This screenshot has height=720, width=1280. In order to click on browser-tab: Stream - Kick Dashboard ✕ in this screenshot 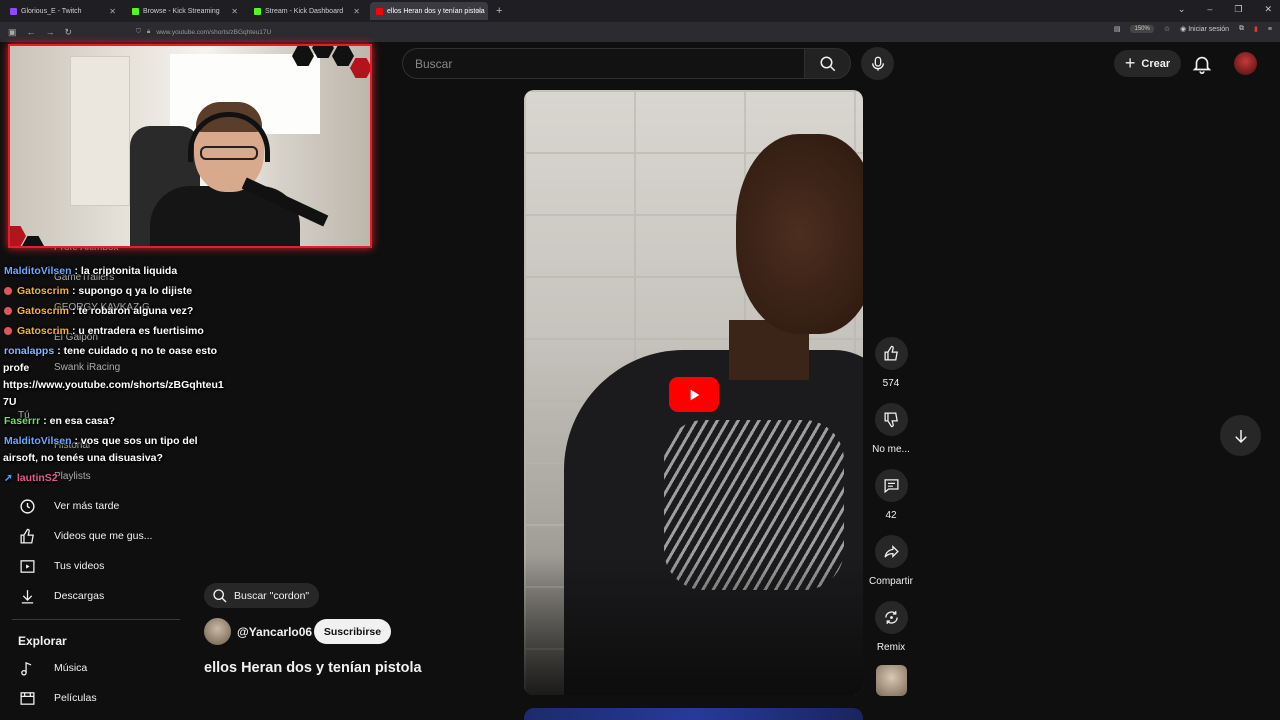, I will do `click(307, 11)`.